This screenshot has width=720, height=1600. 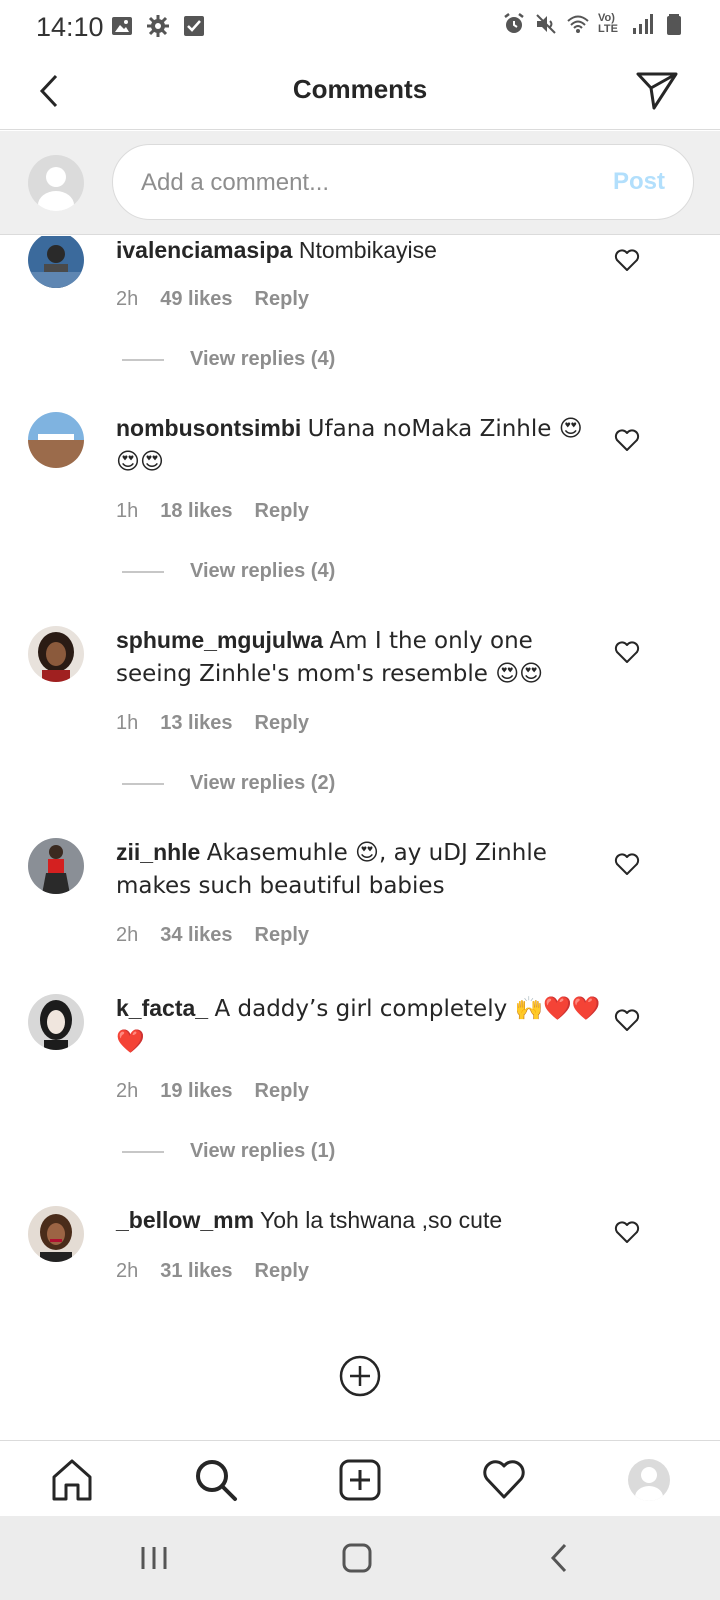 I want to click on comment-text: ivalenciamasipa Ntombikayise, so click(x=361, y=251).